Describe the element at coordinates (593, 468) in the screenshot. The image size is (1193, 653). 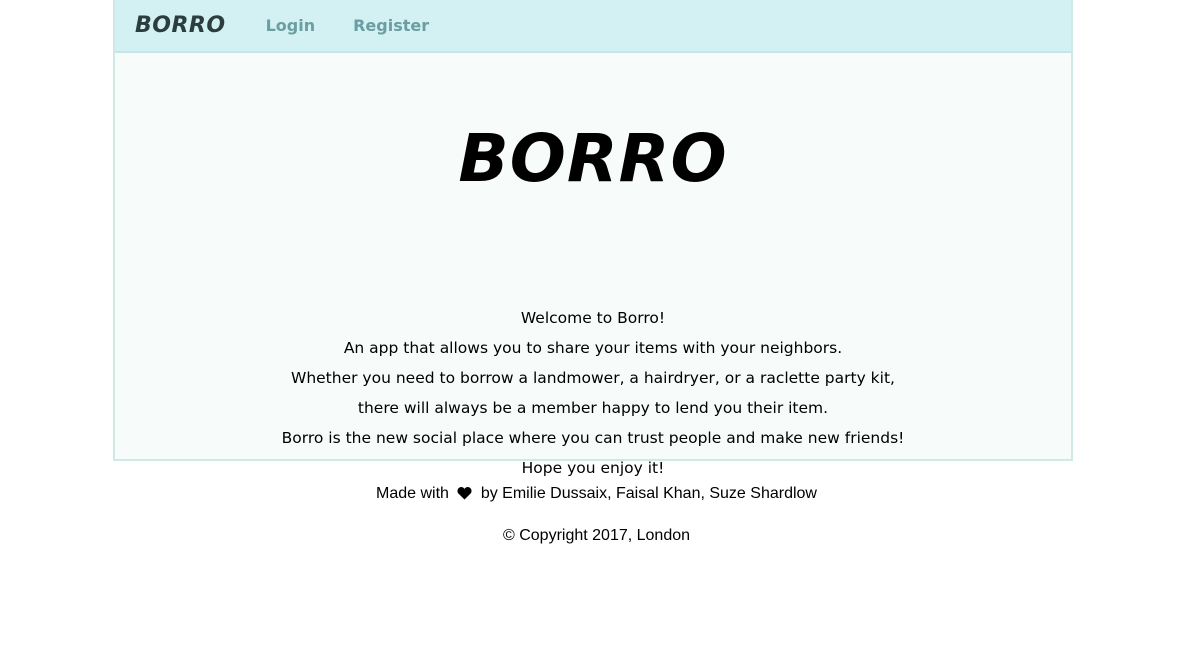
I see `intro-line: Hope you enjoy it!` at that location.